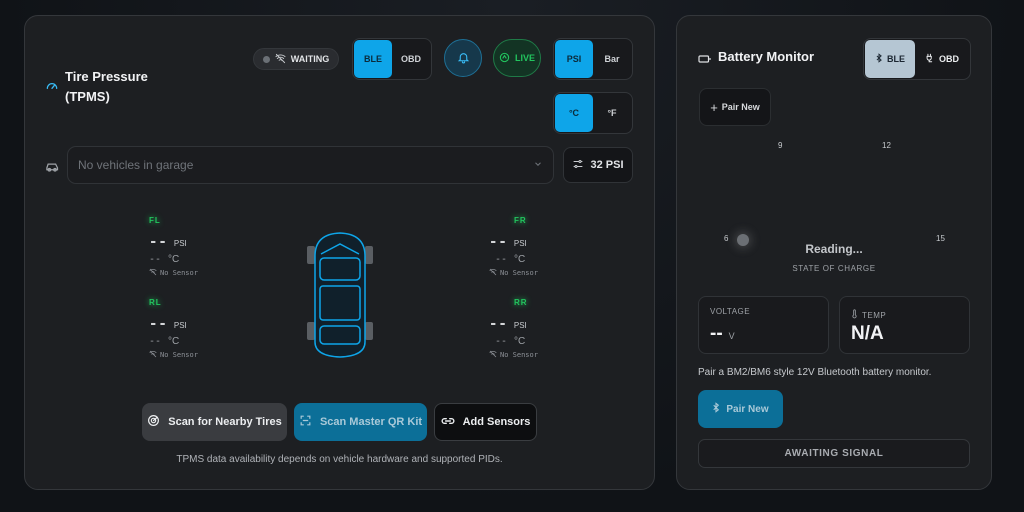  I want to click on fahrenheit-option: °F, so click(612, 113).